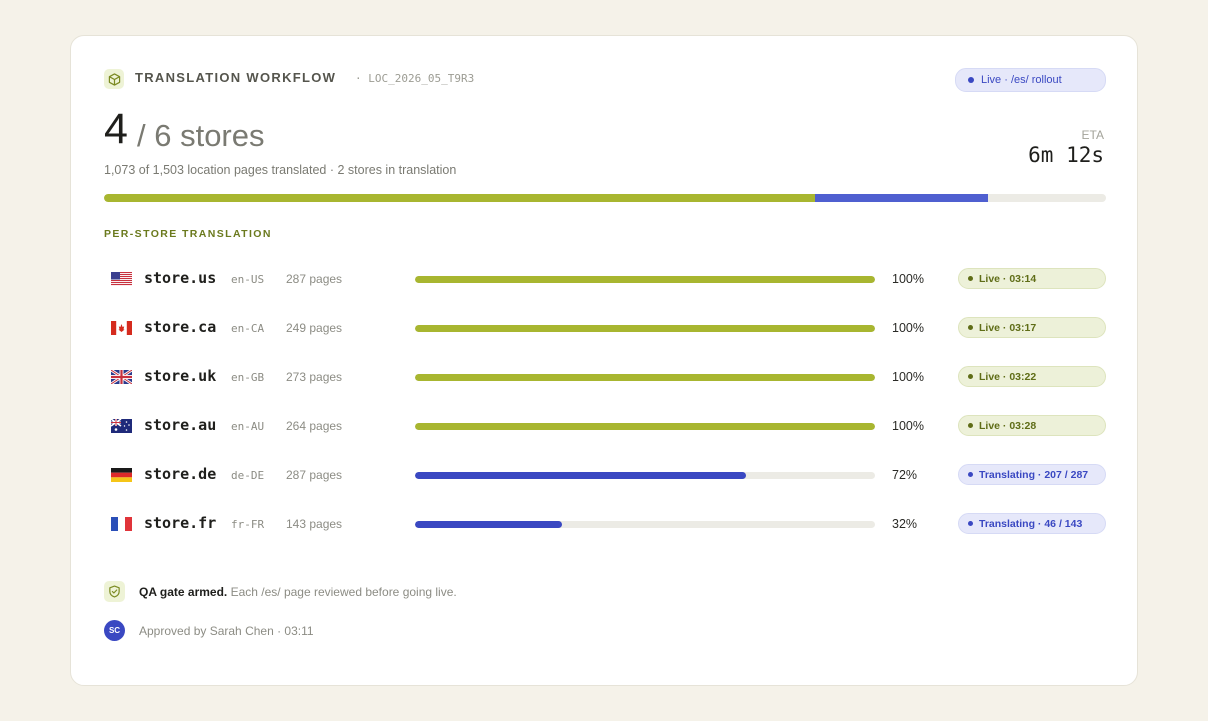 Image resolution: width=1208 pixels, height=721 pixels. Describe the element at coordinates (180, 327) in the screenshot. I see `store-name: store.ca` at that location.